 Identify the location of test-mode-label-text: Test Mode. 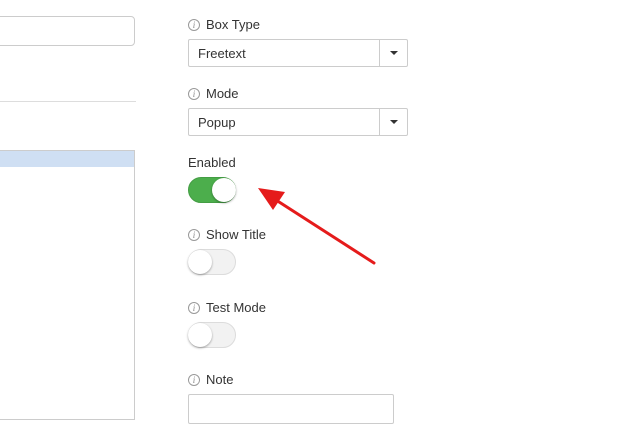
(236, 307).